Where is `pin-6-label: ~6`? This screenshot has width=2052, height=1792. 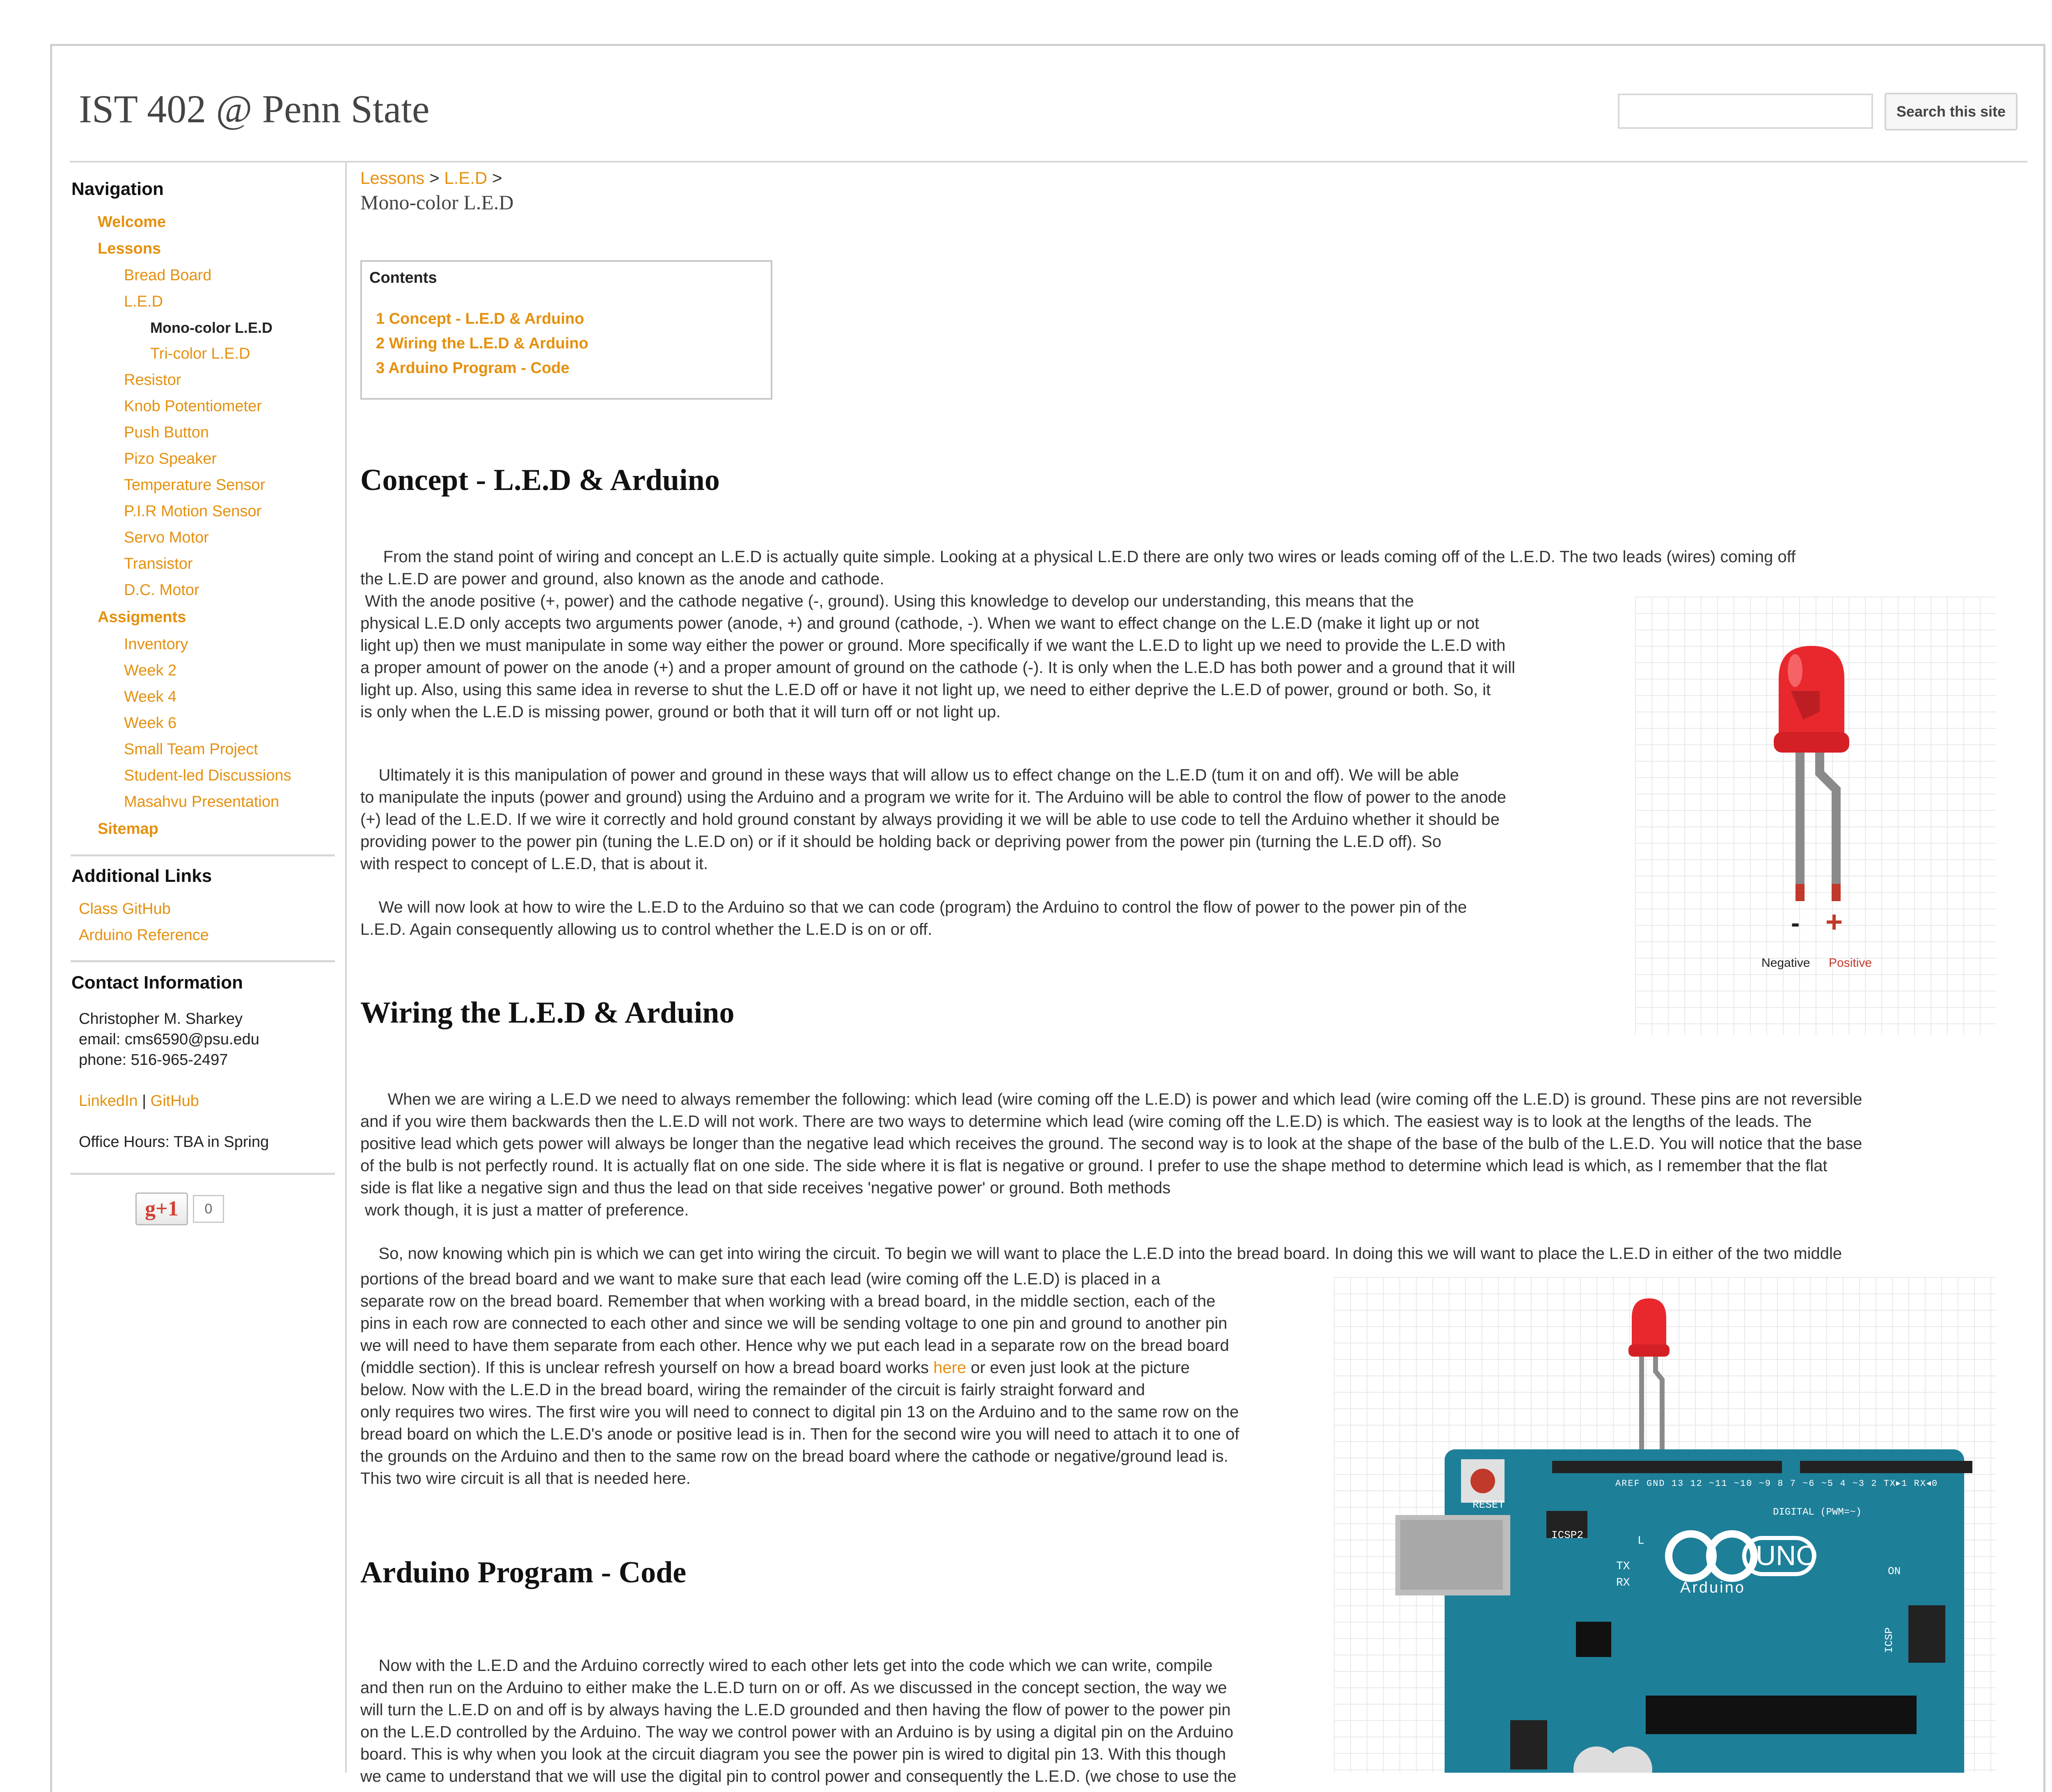
pin-6-label: ~6 is located at coordinates (1808, 1483).